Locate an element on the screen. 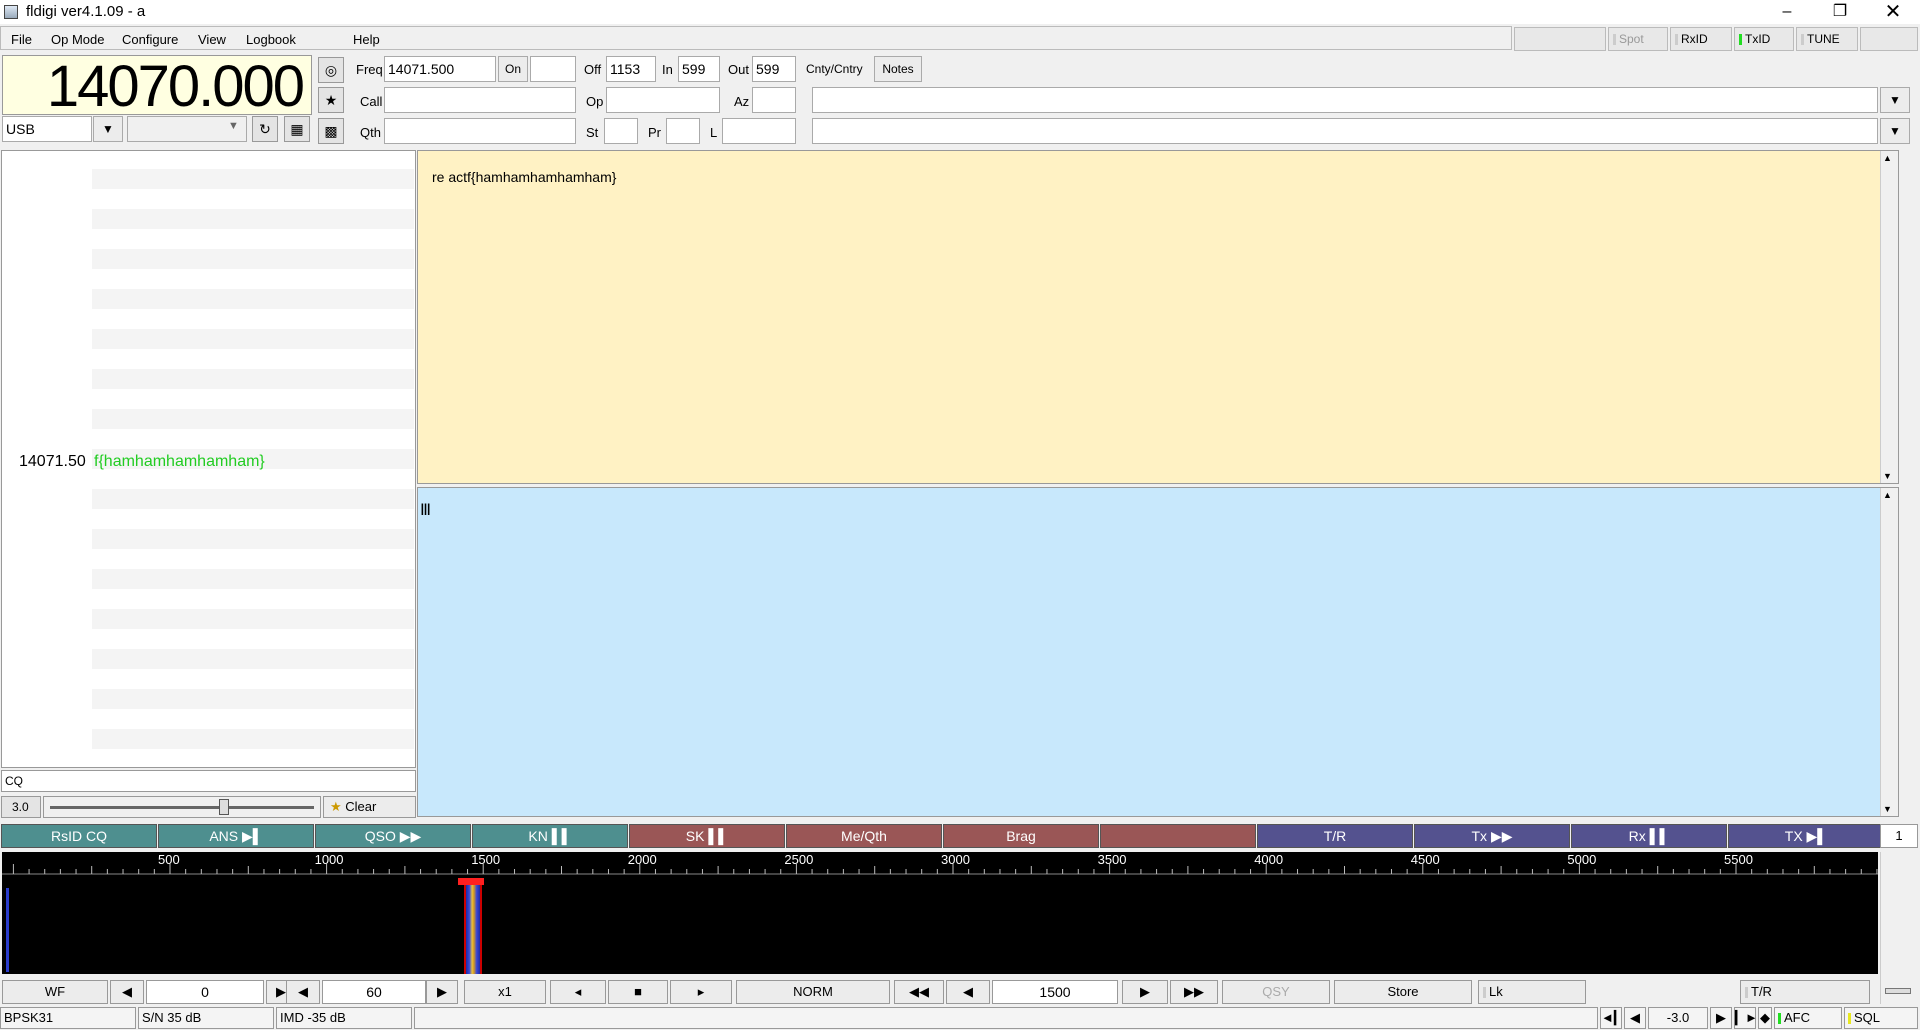 Image resolution: width=1920 pixels, height=1030 pixels. range-decrease-icon: ◀ is located at coordinates (303, 992).